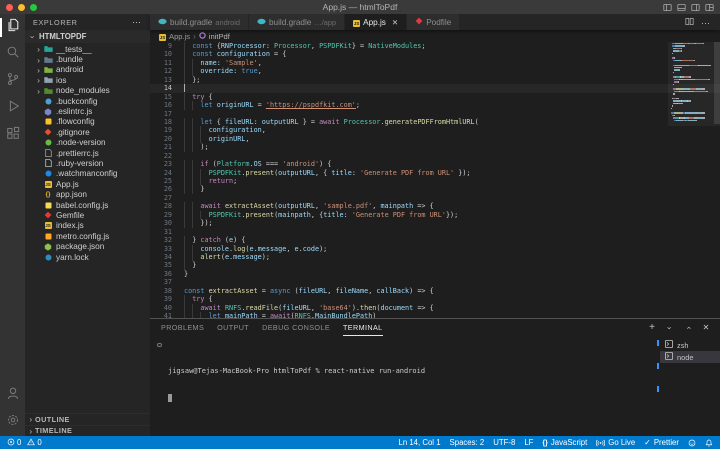 This screenshot has height=449, width=720. Describe the element at coordinates (435, 164) in the screenshot. I see `code-line: 23 if (Platform.OS === 'android') {` at that location.